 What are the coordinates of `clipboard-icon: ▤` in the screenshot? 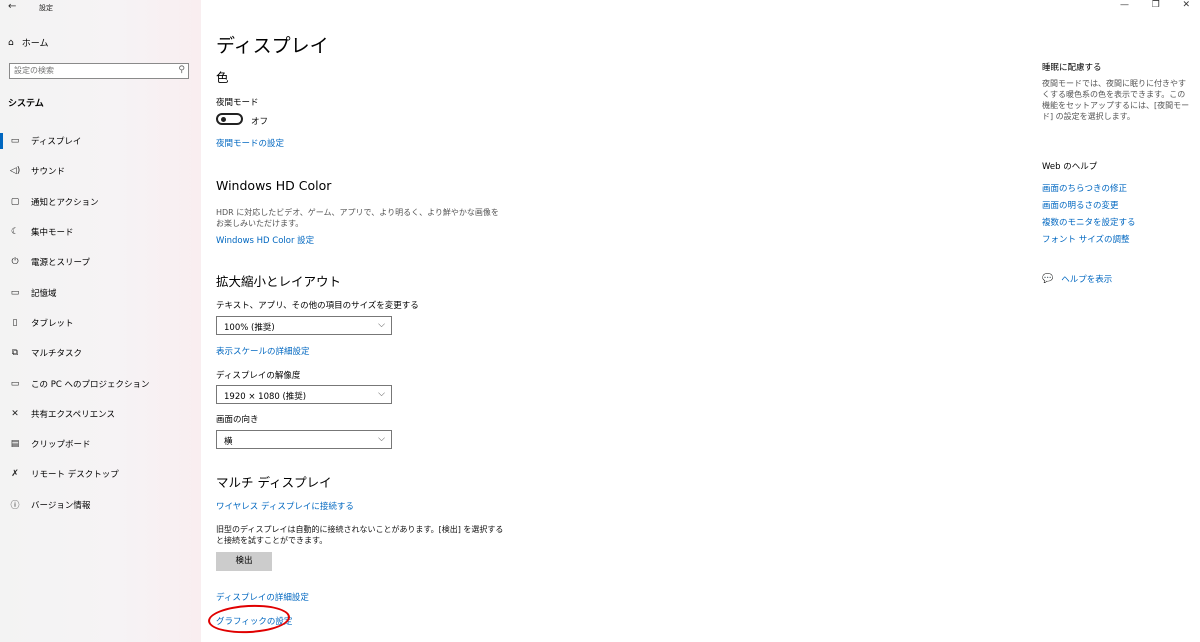 It's located at (15, 444).